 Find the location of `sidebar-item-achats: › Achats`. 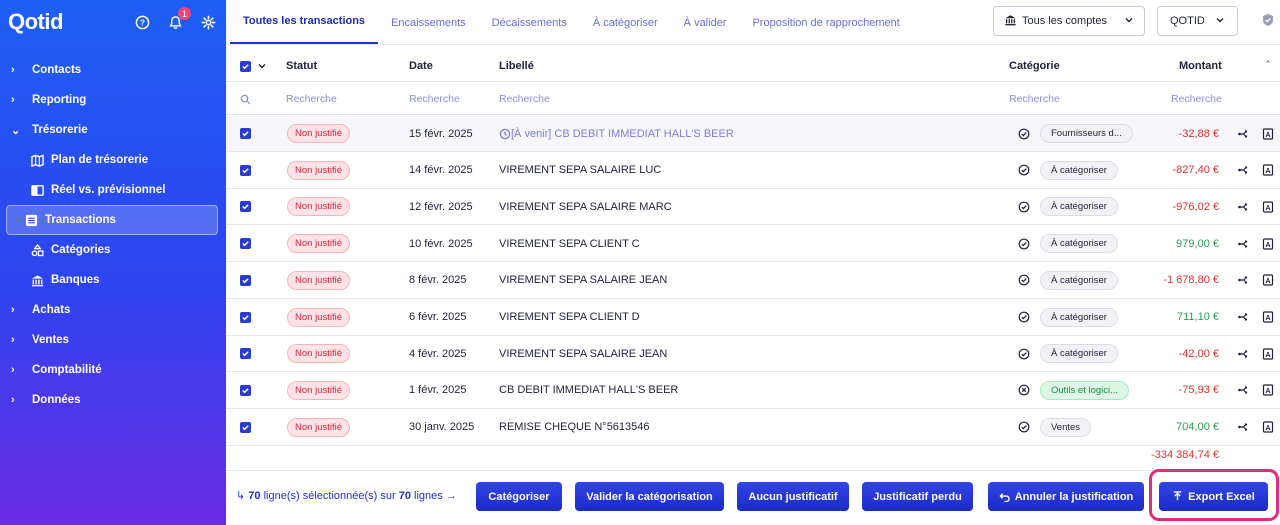

sidebar-item-achats: › Achats is located at coordinates (113, 310).